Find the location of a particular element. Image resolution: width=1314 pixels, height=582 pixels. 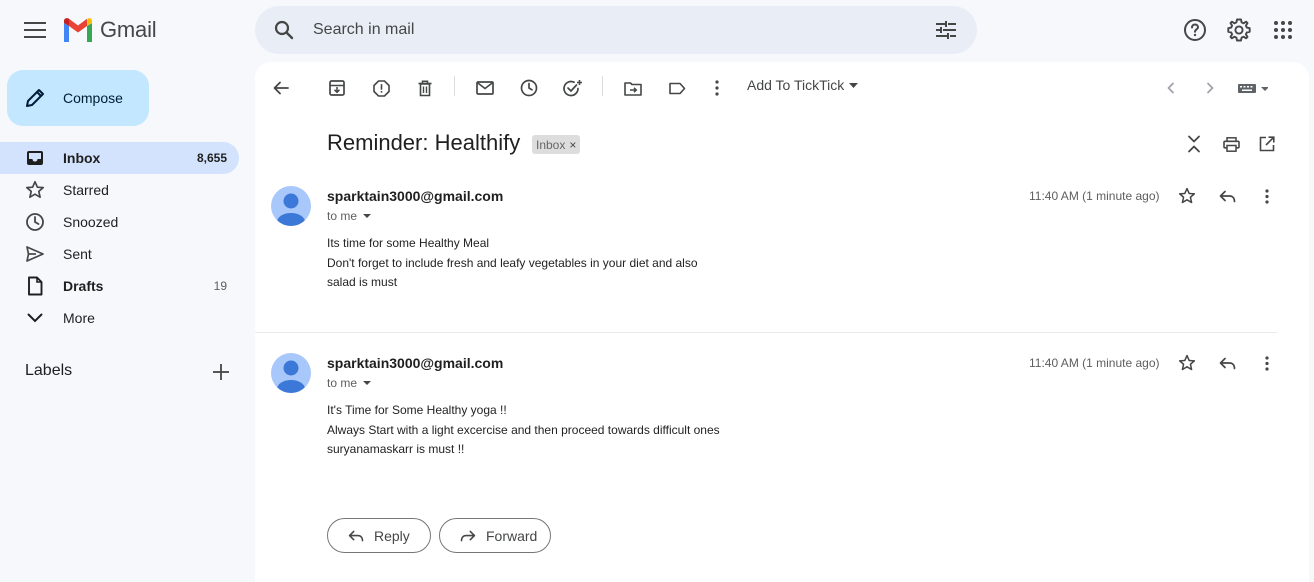

forward-icon is located at coordinates (468, 535).